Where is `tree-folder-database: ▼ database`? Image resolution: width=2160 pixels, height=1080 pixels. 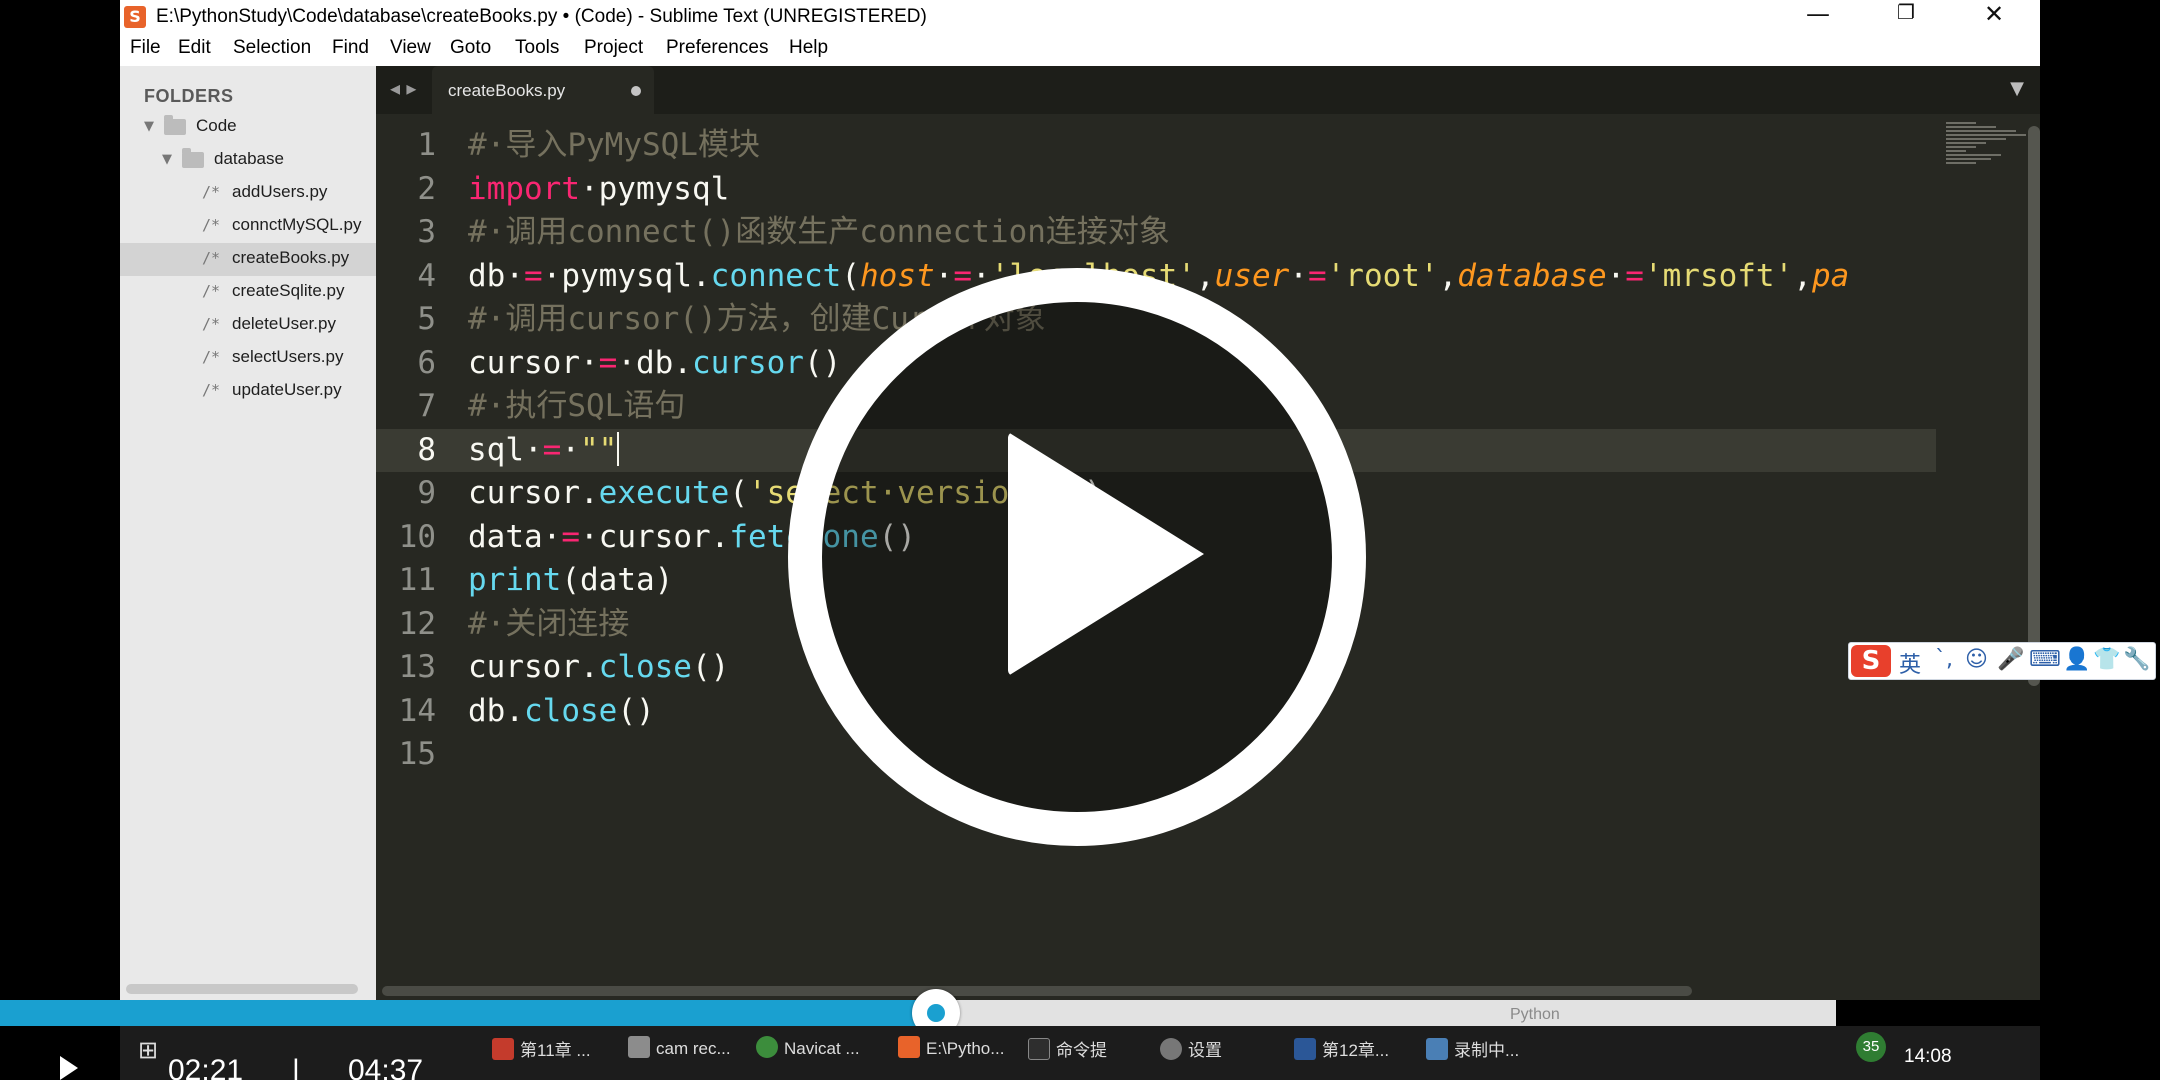
tree-folder-database: ▼ database is located at coordinates (248, 160).